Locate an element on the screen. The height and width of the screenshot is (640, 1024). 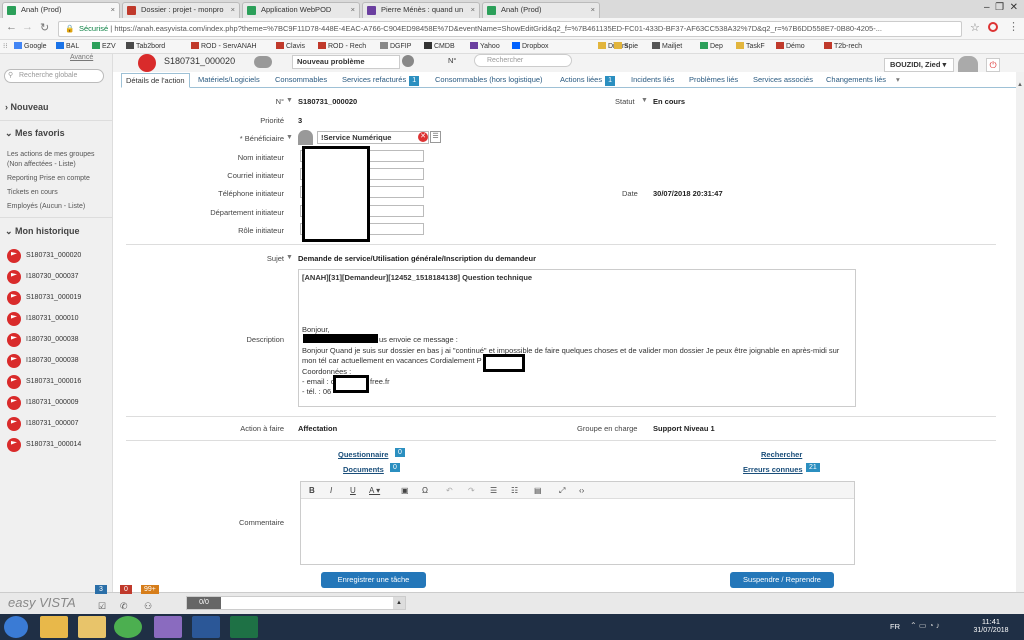
global-search-input: ⚲ Recherche globale is located at coordinates (54, 76).